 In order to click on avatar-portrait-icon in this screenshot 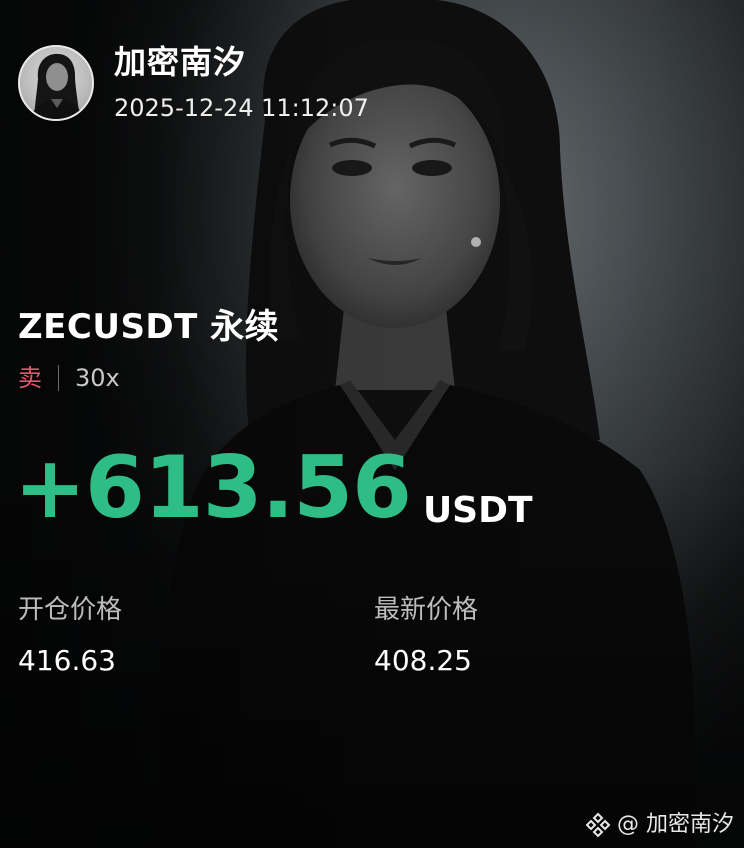, I will do `click(57, 86)`.